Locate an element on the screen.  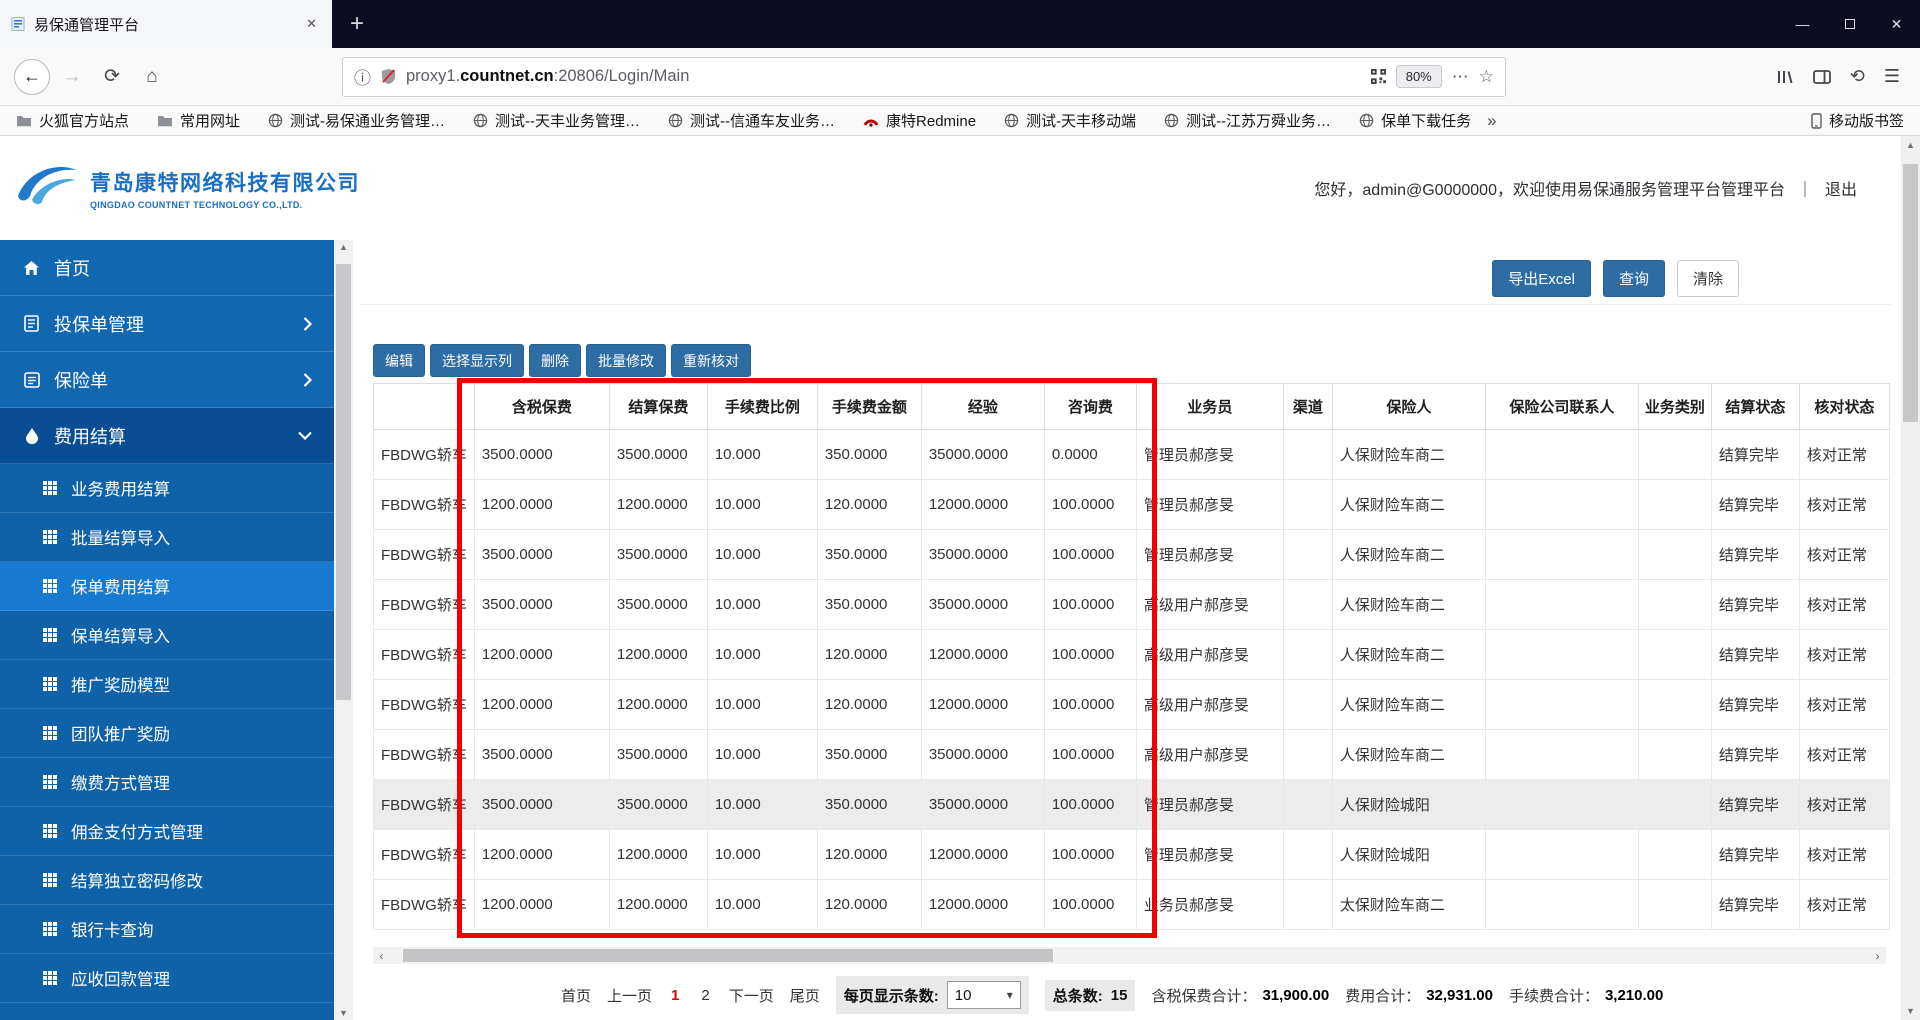
forward-button: → is located at coordinates (72, 77).